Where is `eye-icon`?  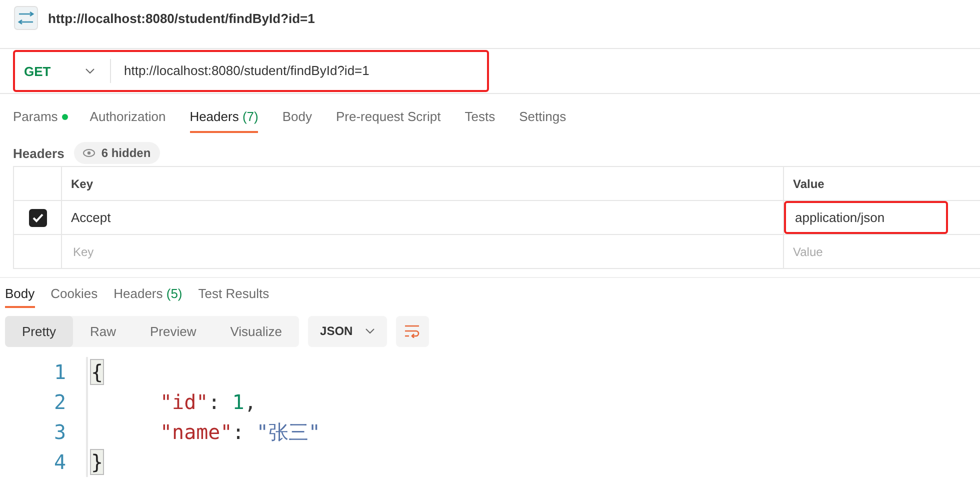
eye-icon is located at coordinates (89, 153).